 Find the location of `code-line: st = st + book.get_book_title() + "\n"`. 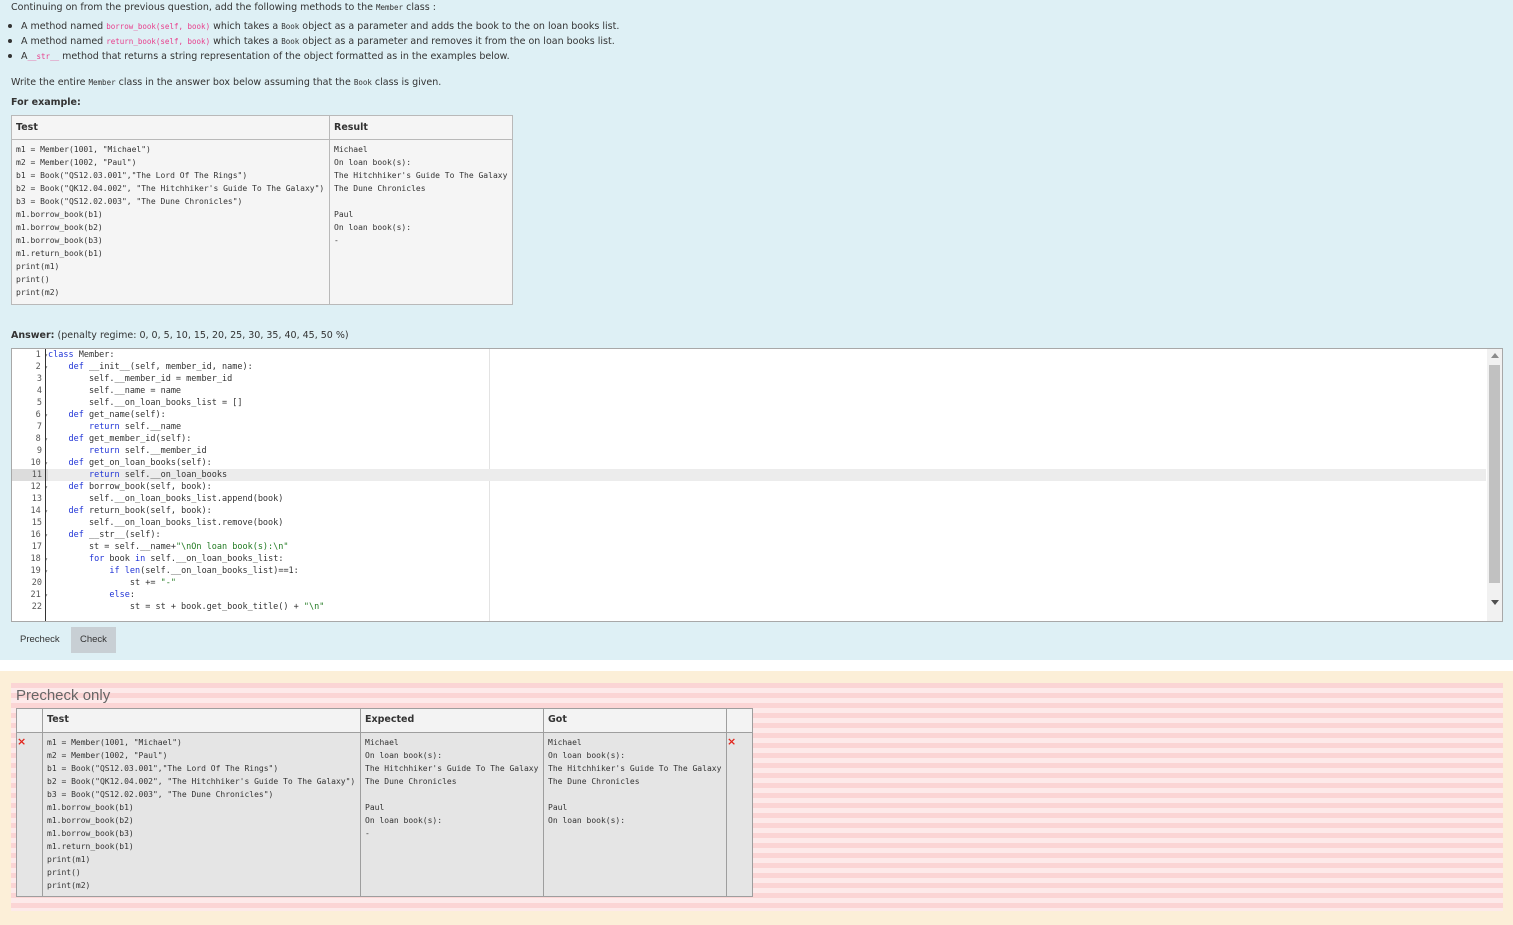

code-line: st = st + book.get_book_title() + "\n" is located at coordinates (767, 607).